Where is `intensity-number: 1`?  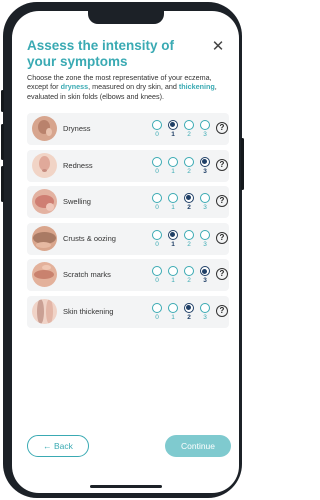 intensity-number: 1 is located at coordinates (173, 244).